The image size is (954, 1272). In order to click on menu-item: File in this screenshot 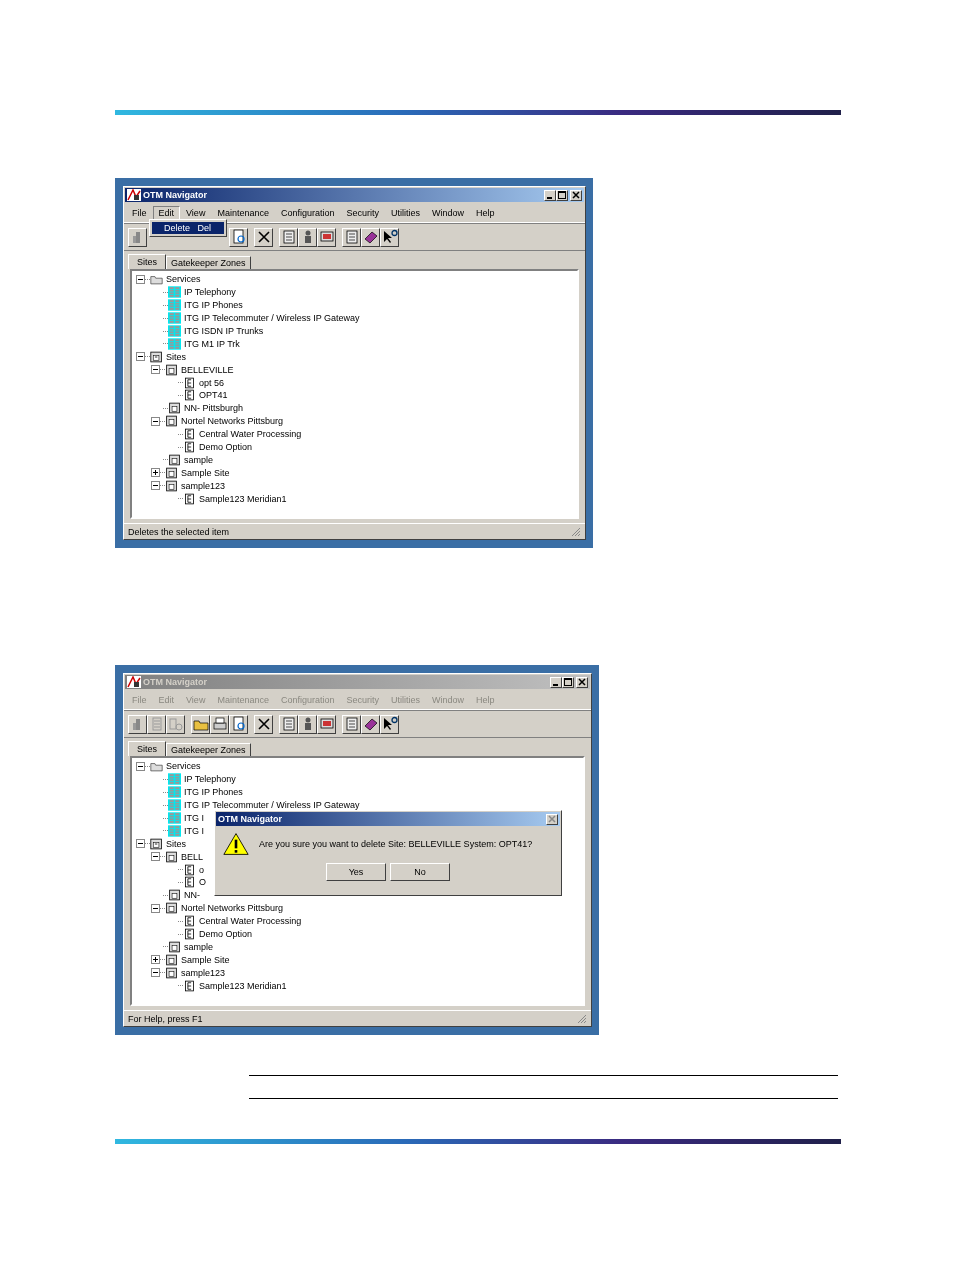, I will do `click(139, 212)`.